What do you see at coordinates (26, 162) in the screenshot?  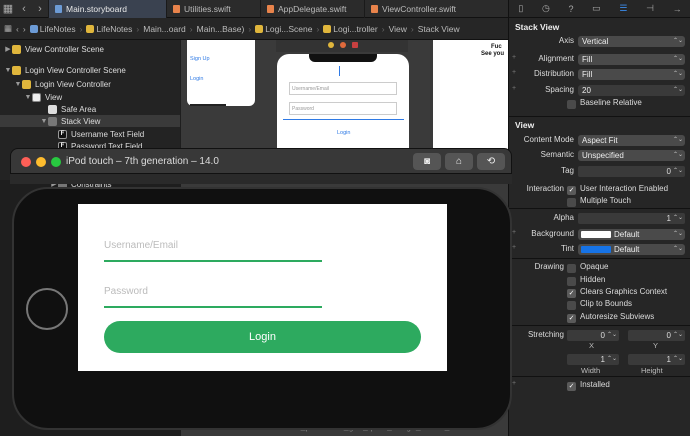 I see `close-window-button` at bounding box center [26, 162].